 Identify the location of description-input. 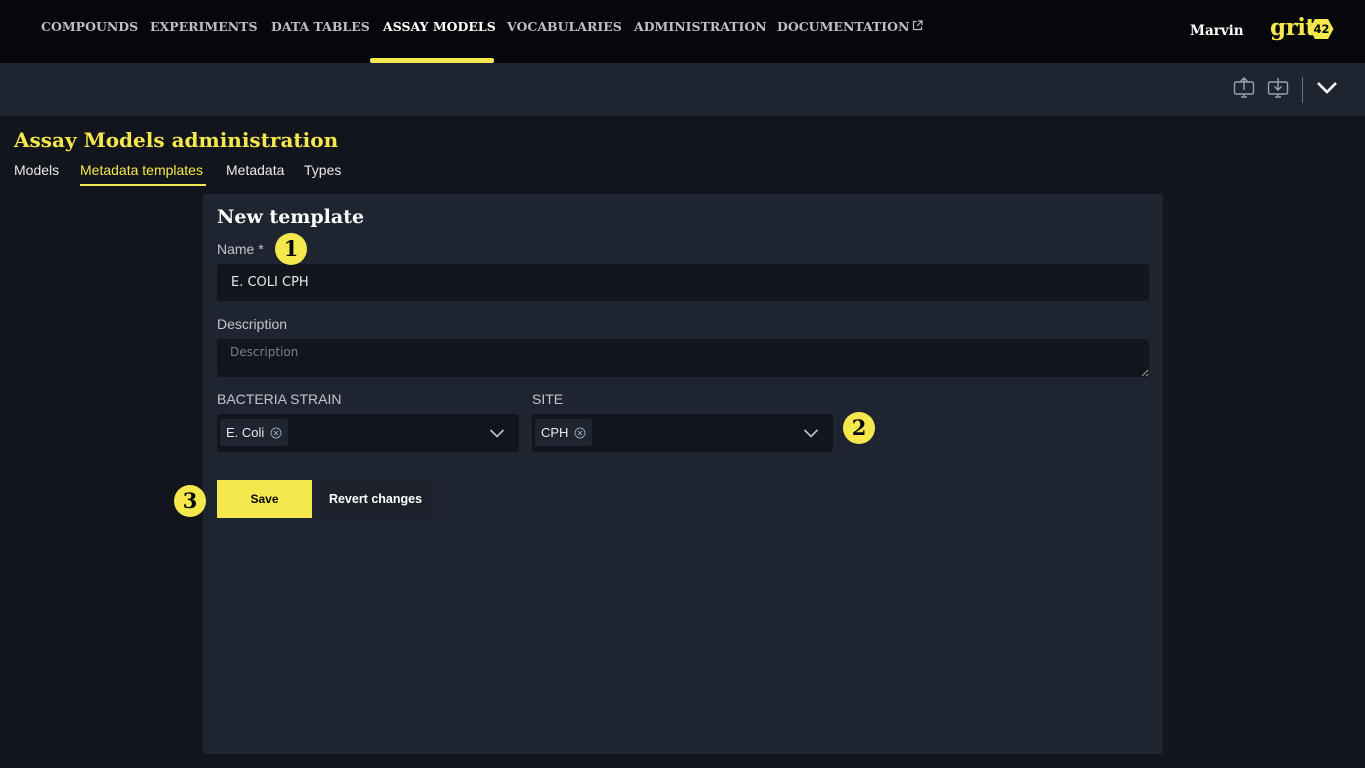
(683, 358).